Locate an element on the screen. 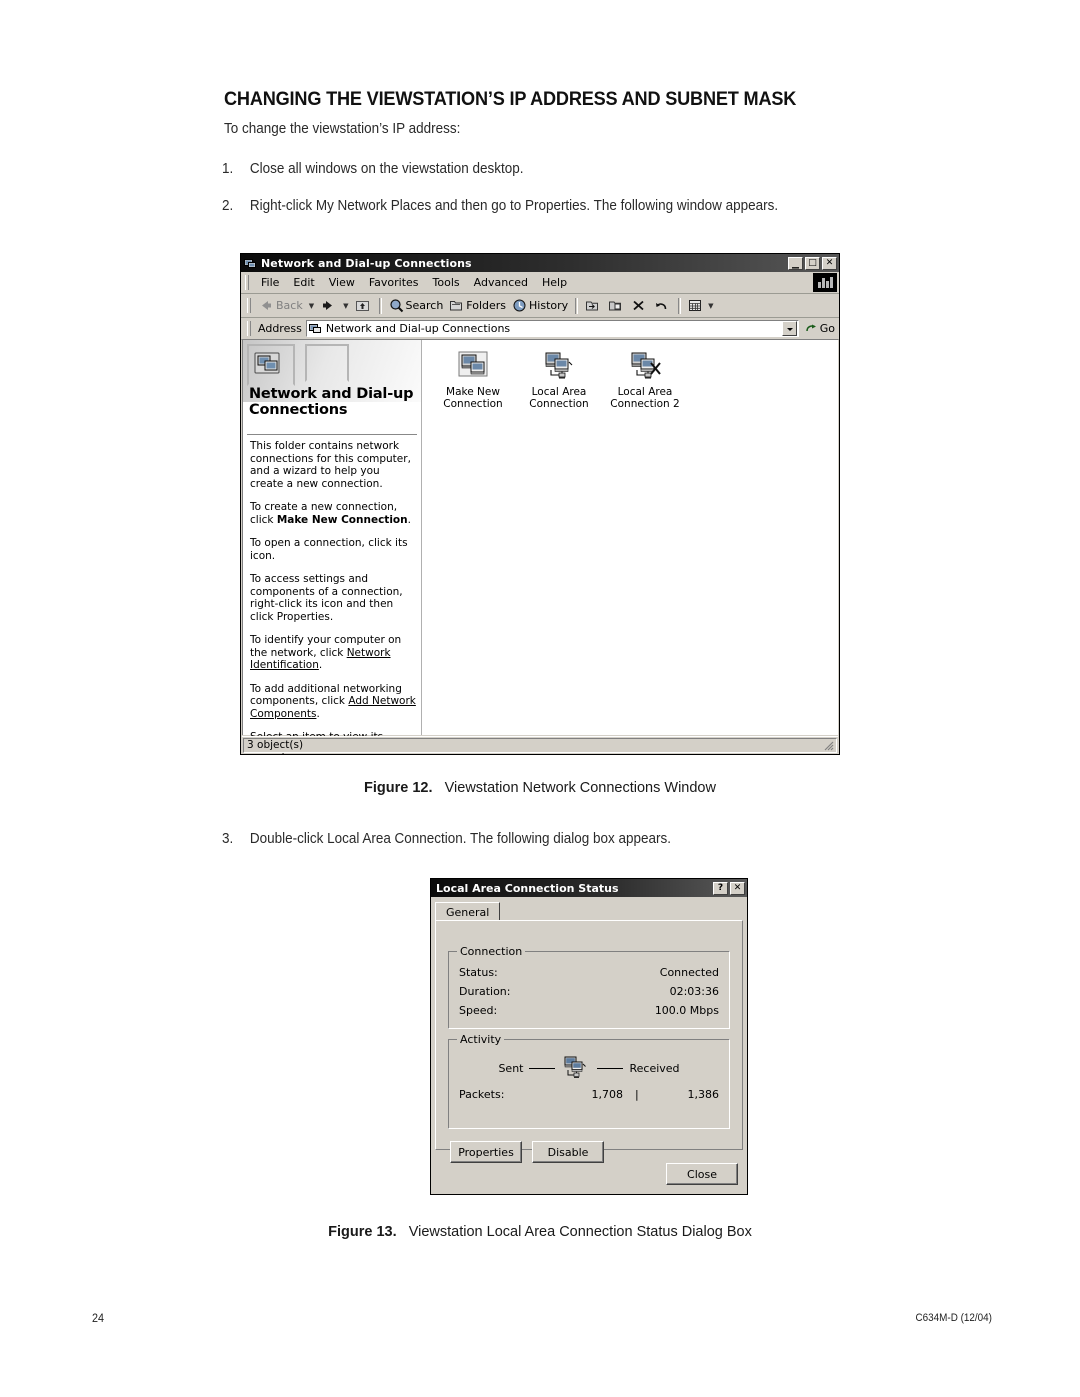 The width and height of the screenshot is (1080, 1397). intro-text: To change the viewstation’s IP address: is located at coordinates (342, 129).